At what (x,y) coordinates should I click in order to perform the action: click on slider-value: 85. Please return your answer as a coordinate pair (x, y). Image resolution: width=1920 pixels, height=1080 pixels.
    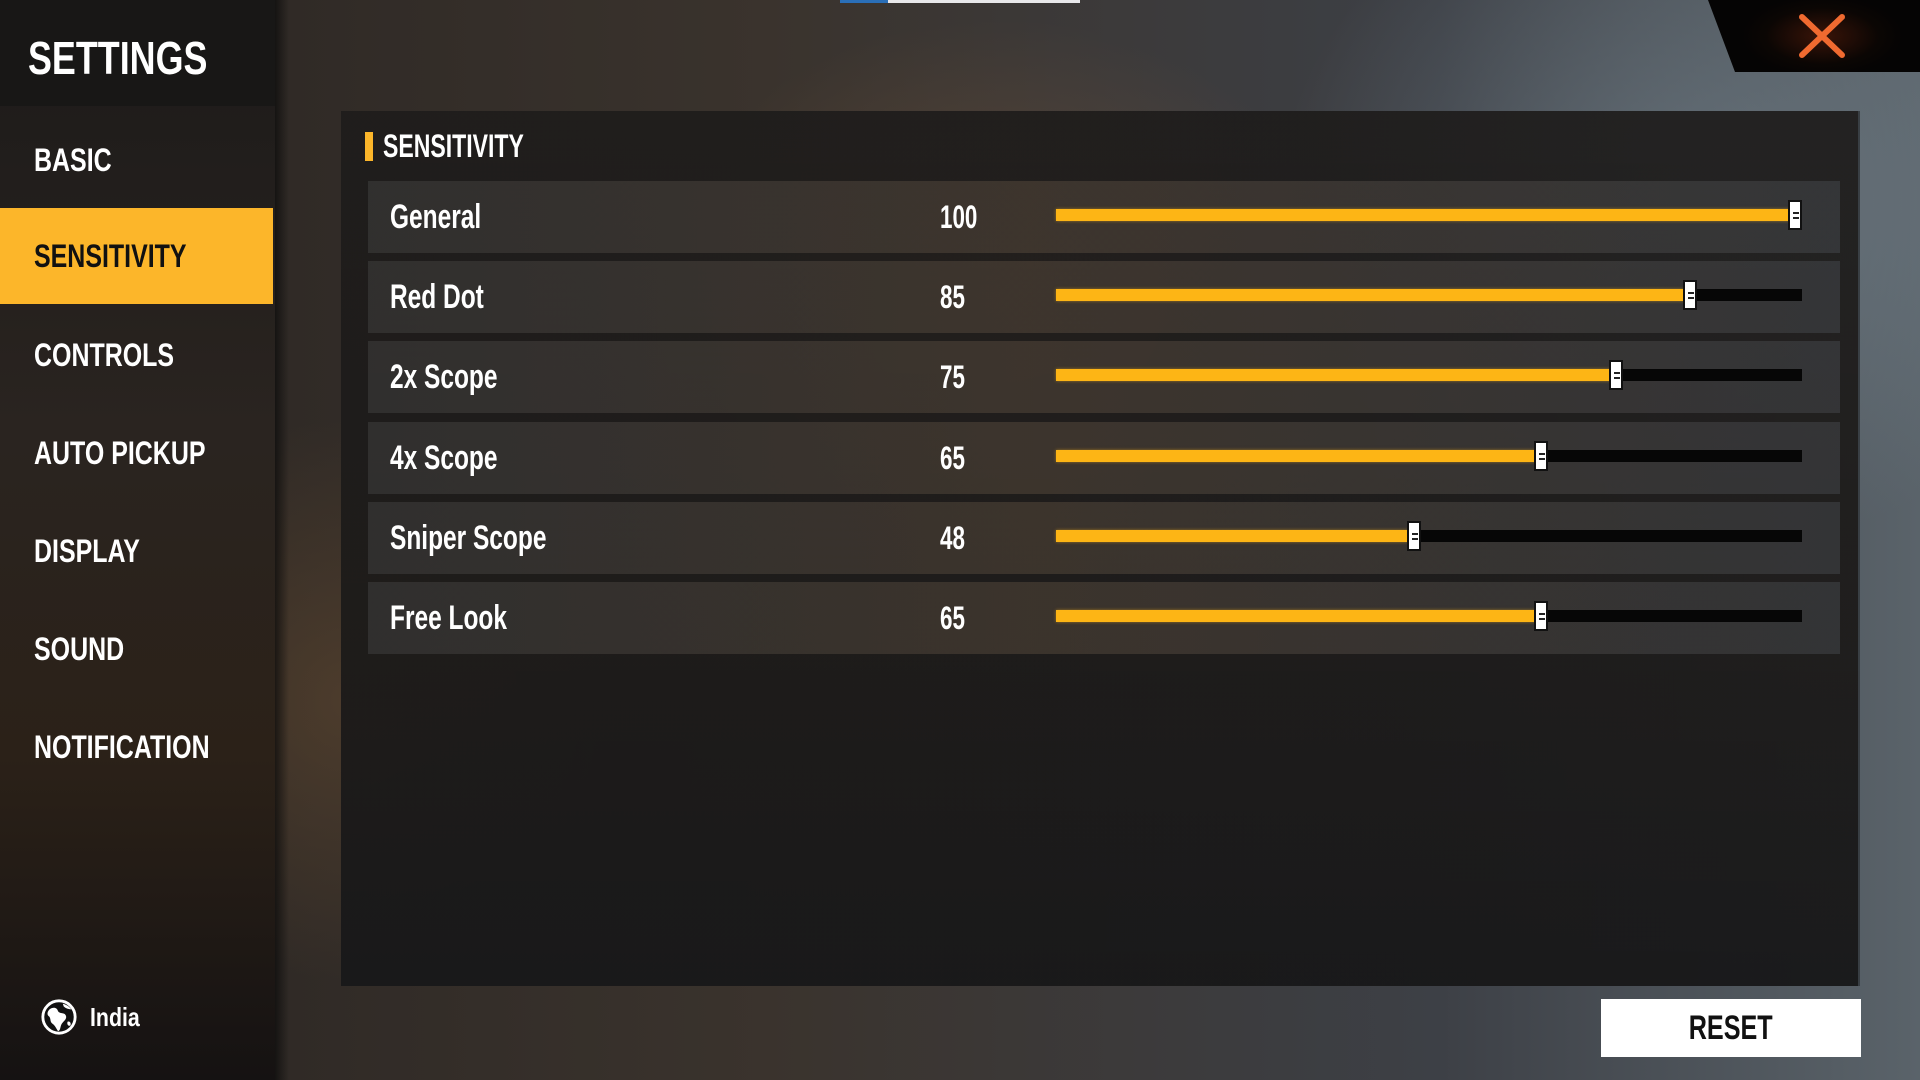
    Looking at the image, I should click on (952, 297).